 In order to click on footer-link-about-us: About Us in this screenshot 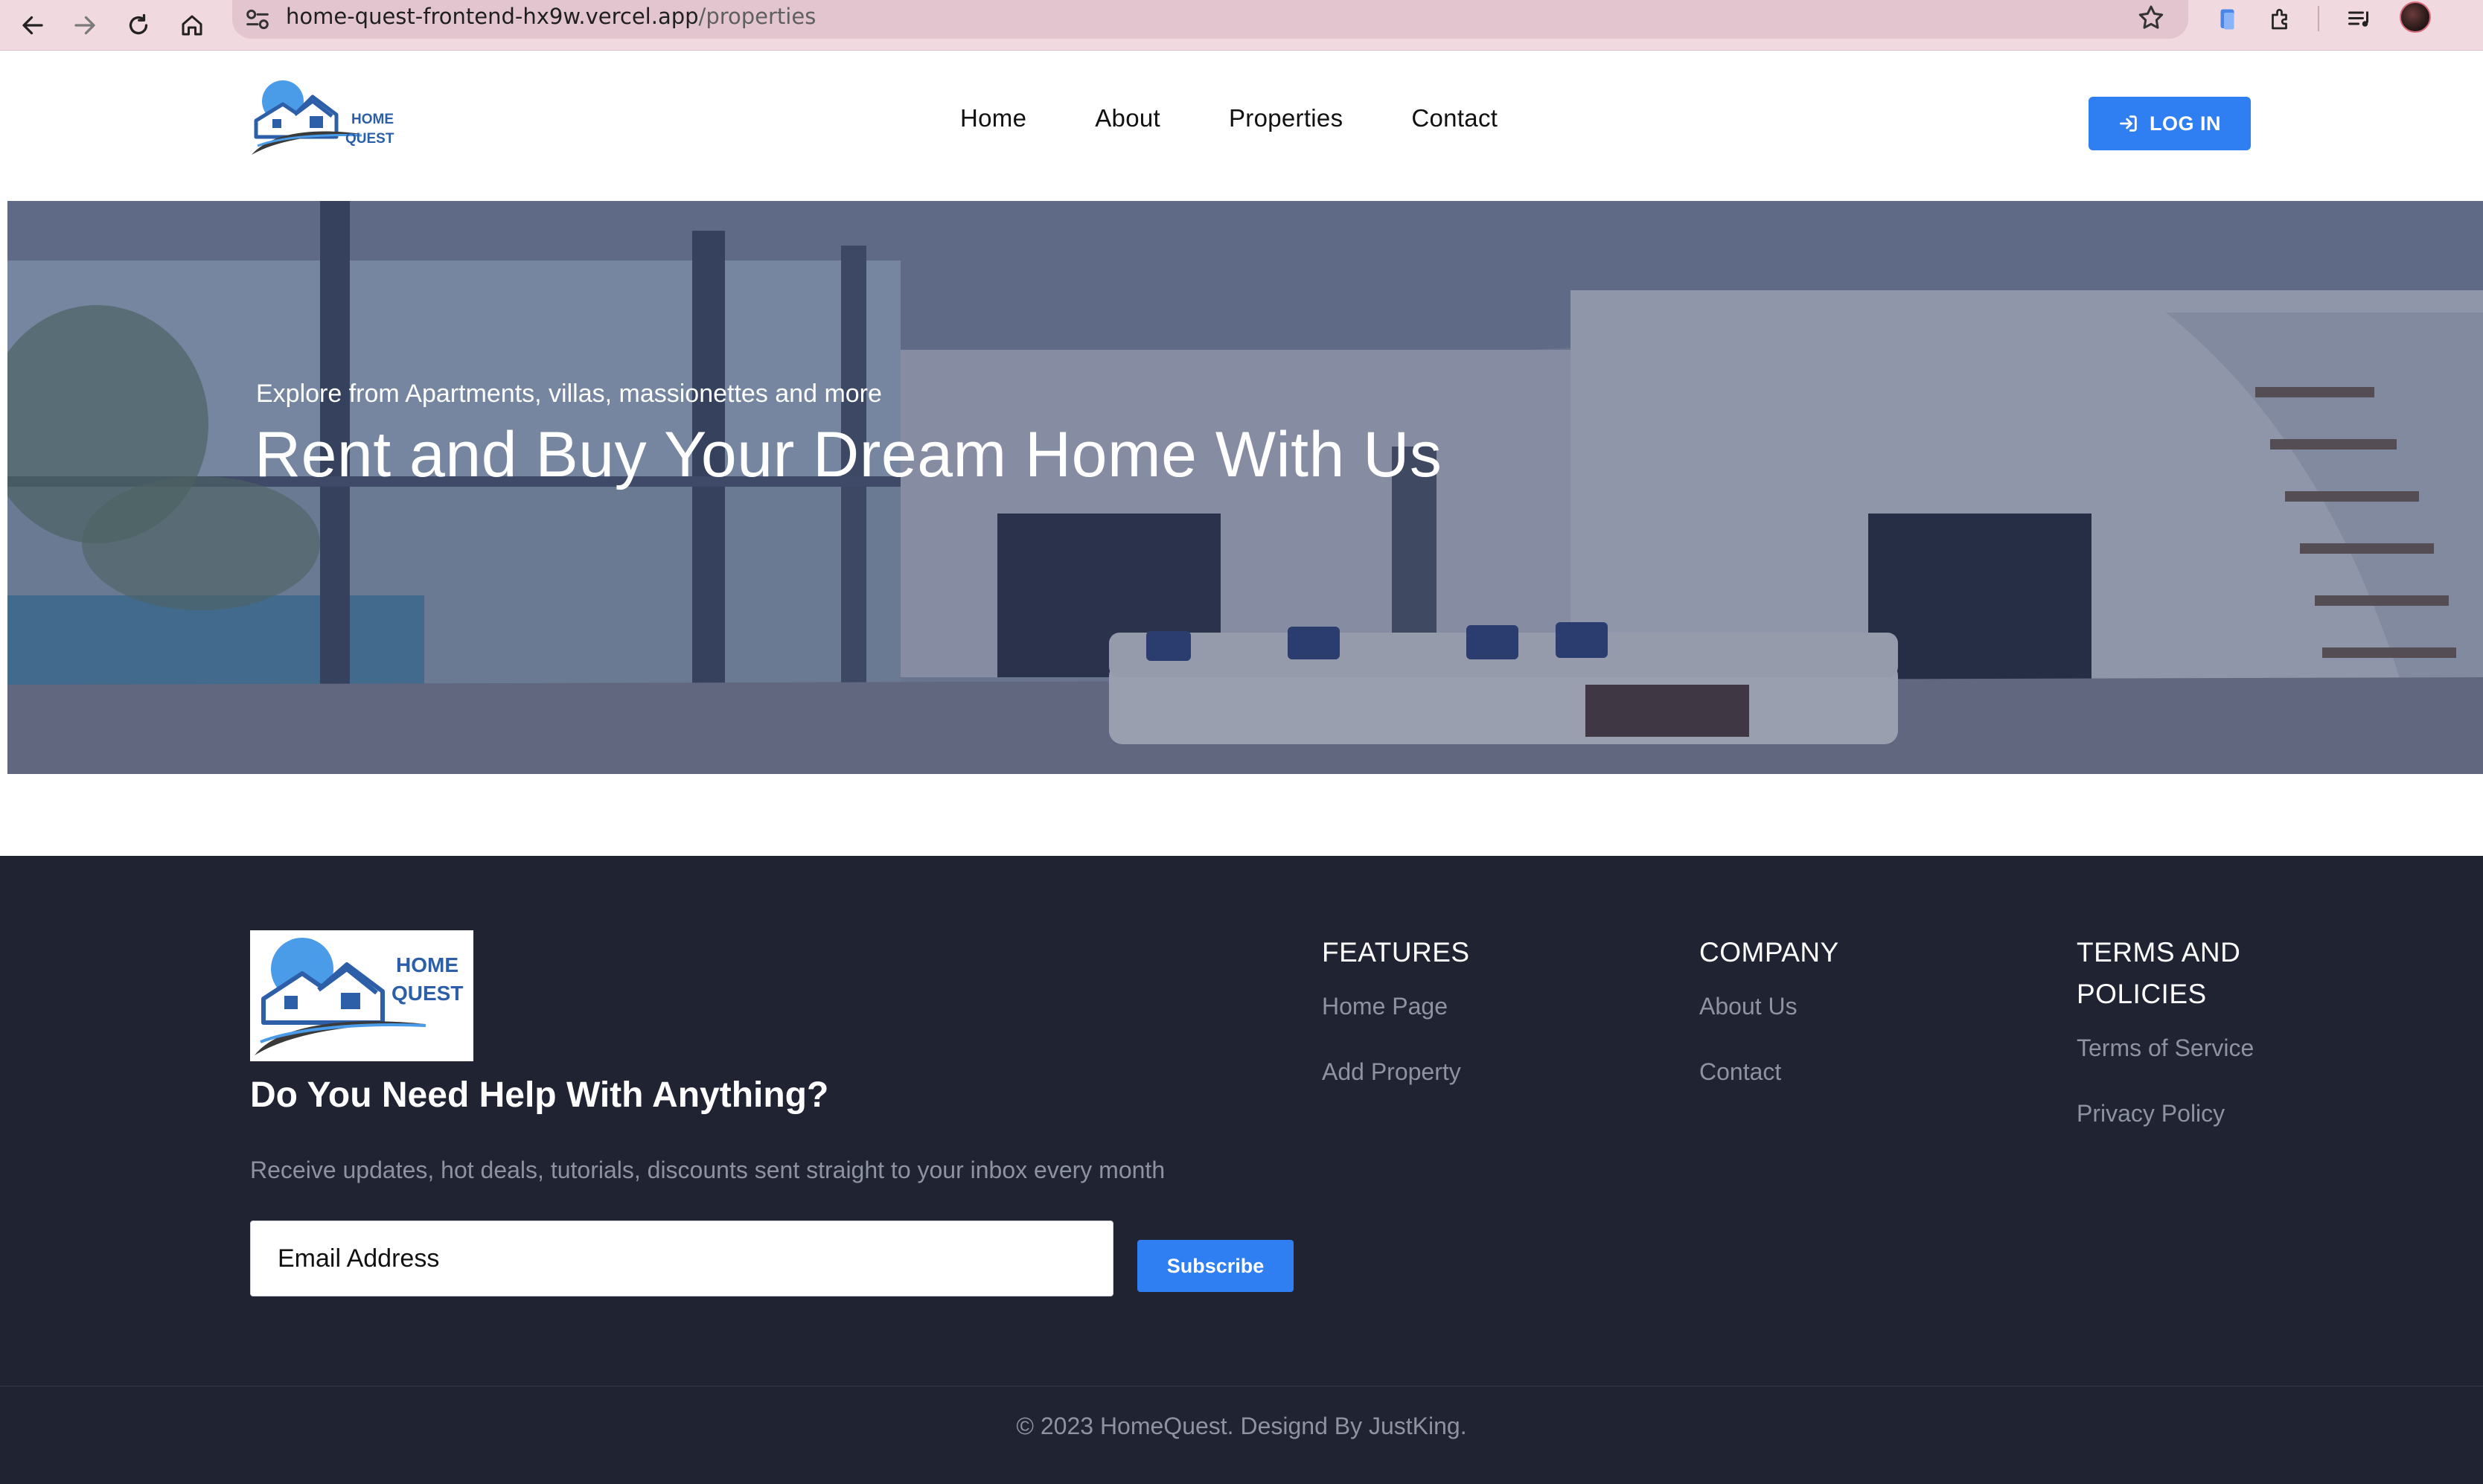, I will do `click(1769, 1006)`.